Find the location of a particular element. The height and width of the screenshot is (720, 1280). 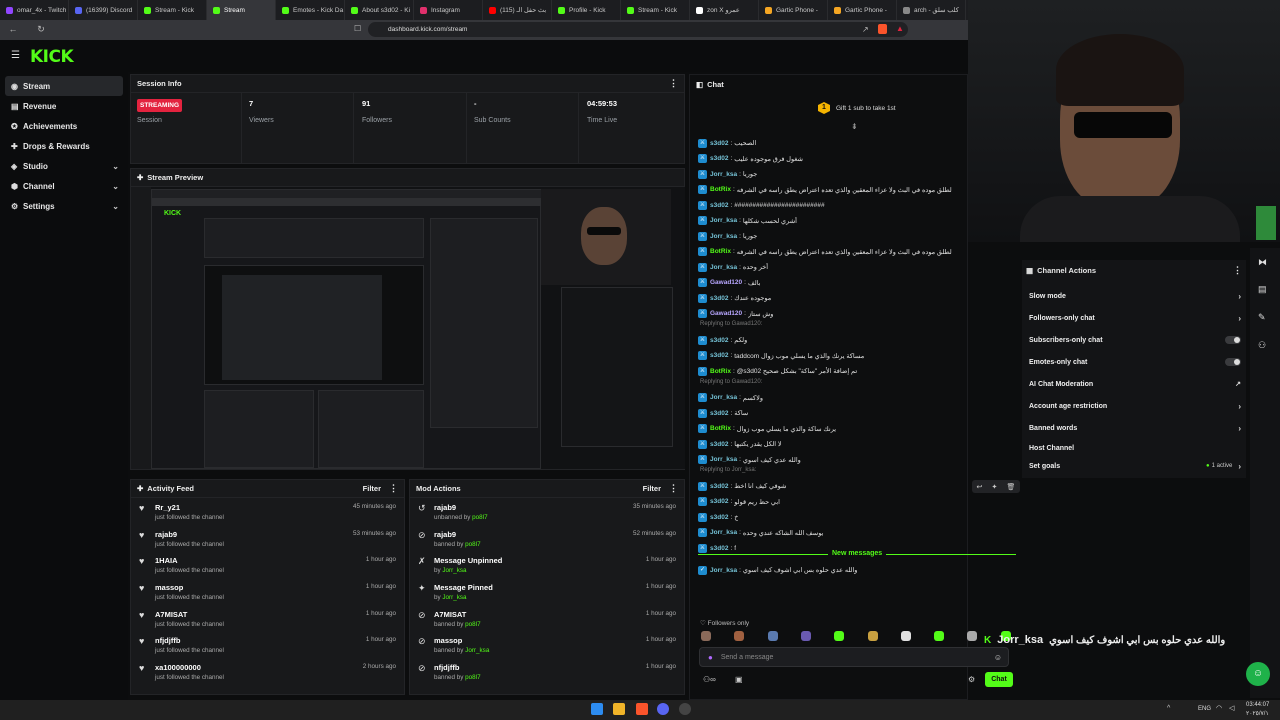

mod-action-target: Message Pinned is located at coordinates (463, 587).